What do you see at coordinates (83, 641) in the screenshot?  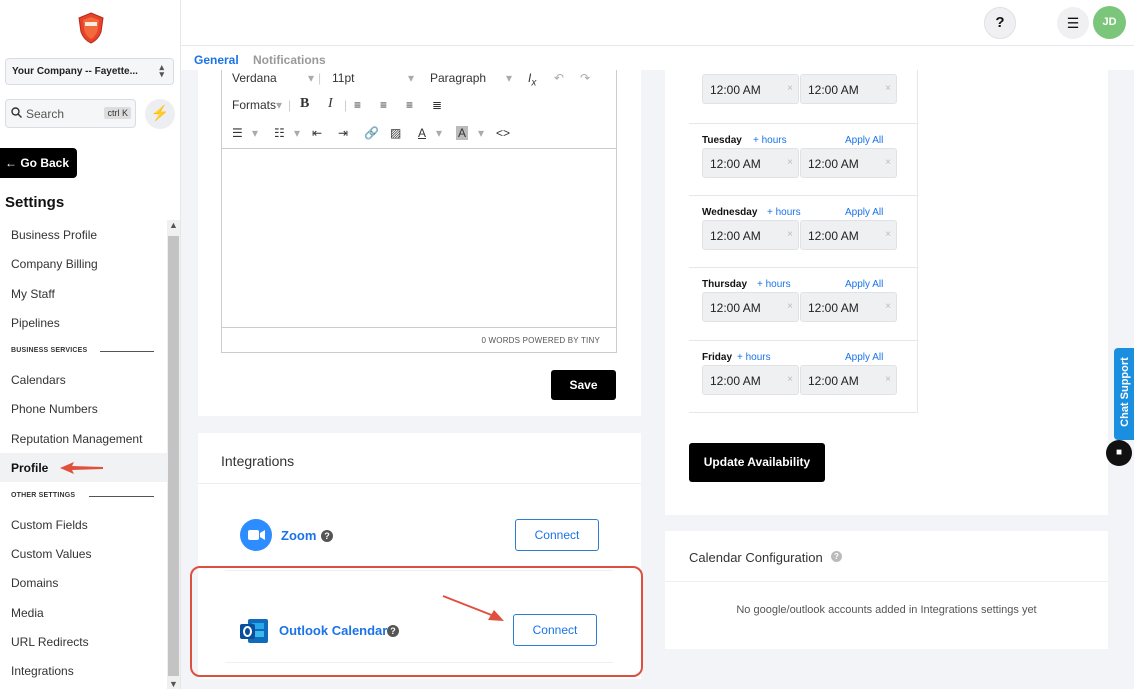 I see `sidebar-item-url-redirects: URL Redirects` at bounding box center [83, 641].